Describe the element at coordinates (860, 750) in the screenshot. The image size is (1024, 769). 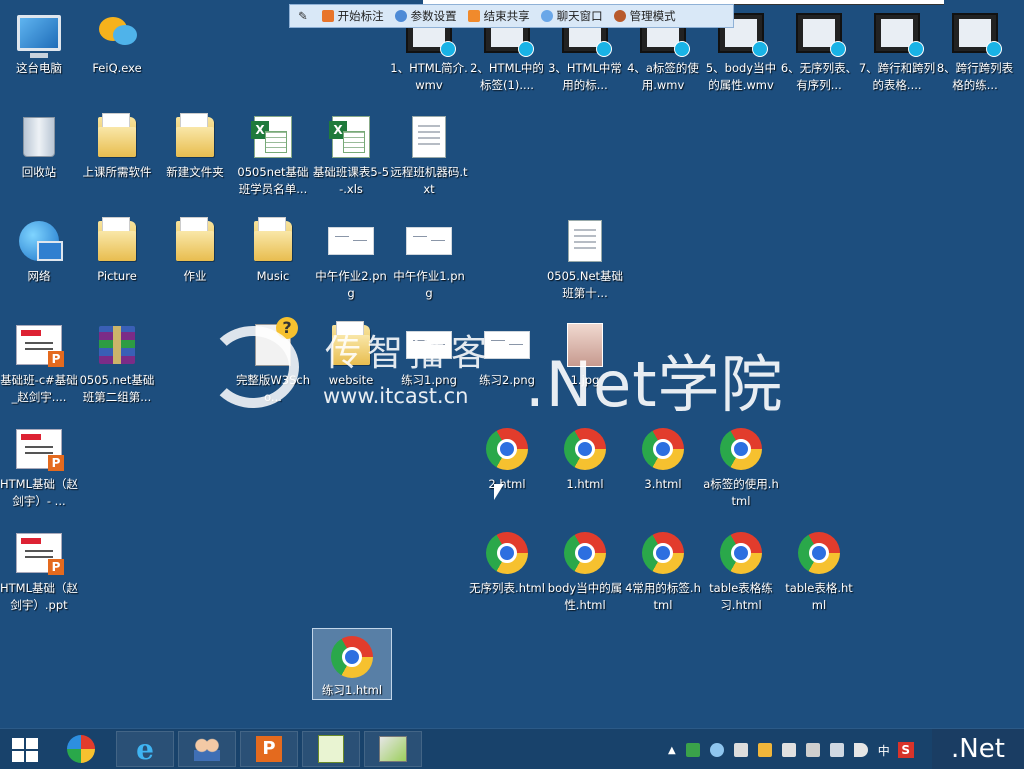
I see `volume-icon` at that location.